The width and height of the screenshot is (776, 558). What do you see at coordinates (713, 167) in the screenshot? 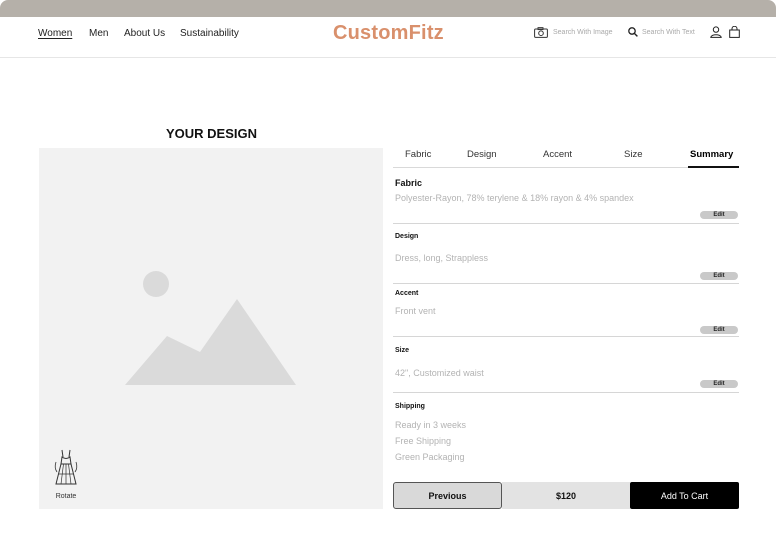
I see `active-tab-indicator` at bounding box center [713, 167].